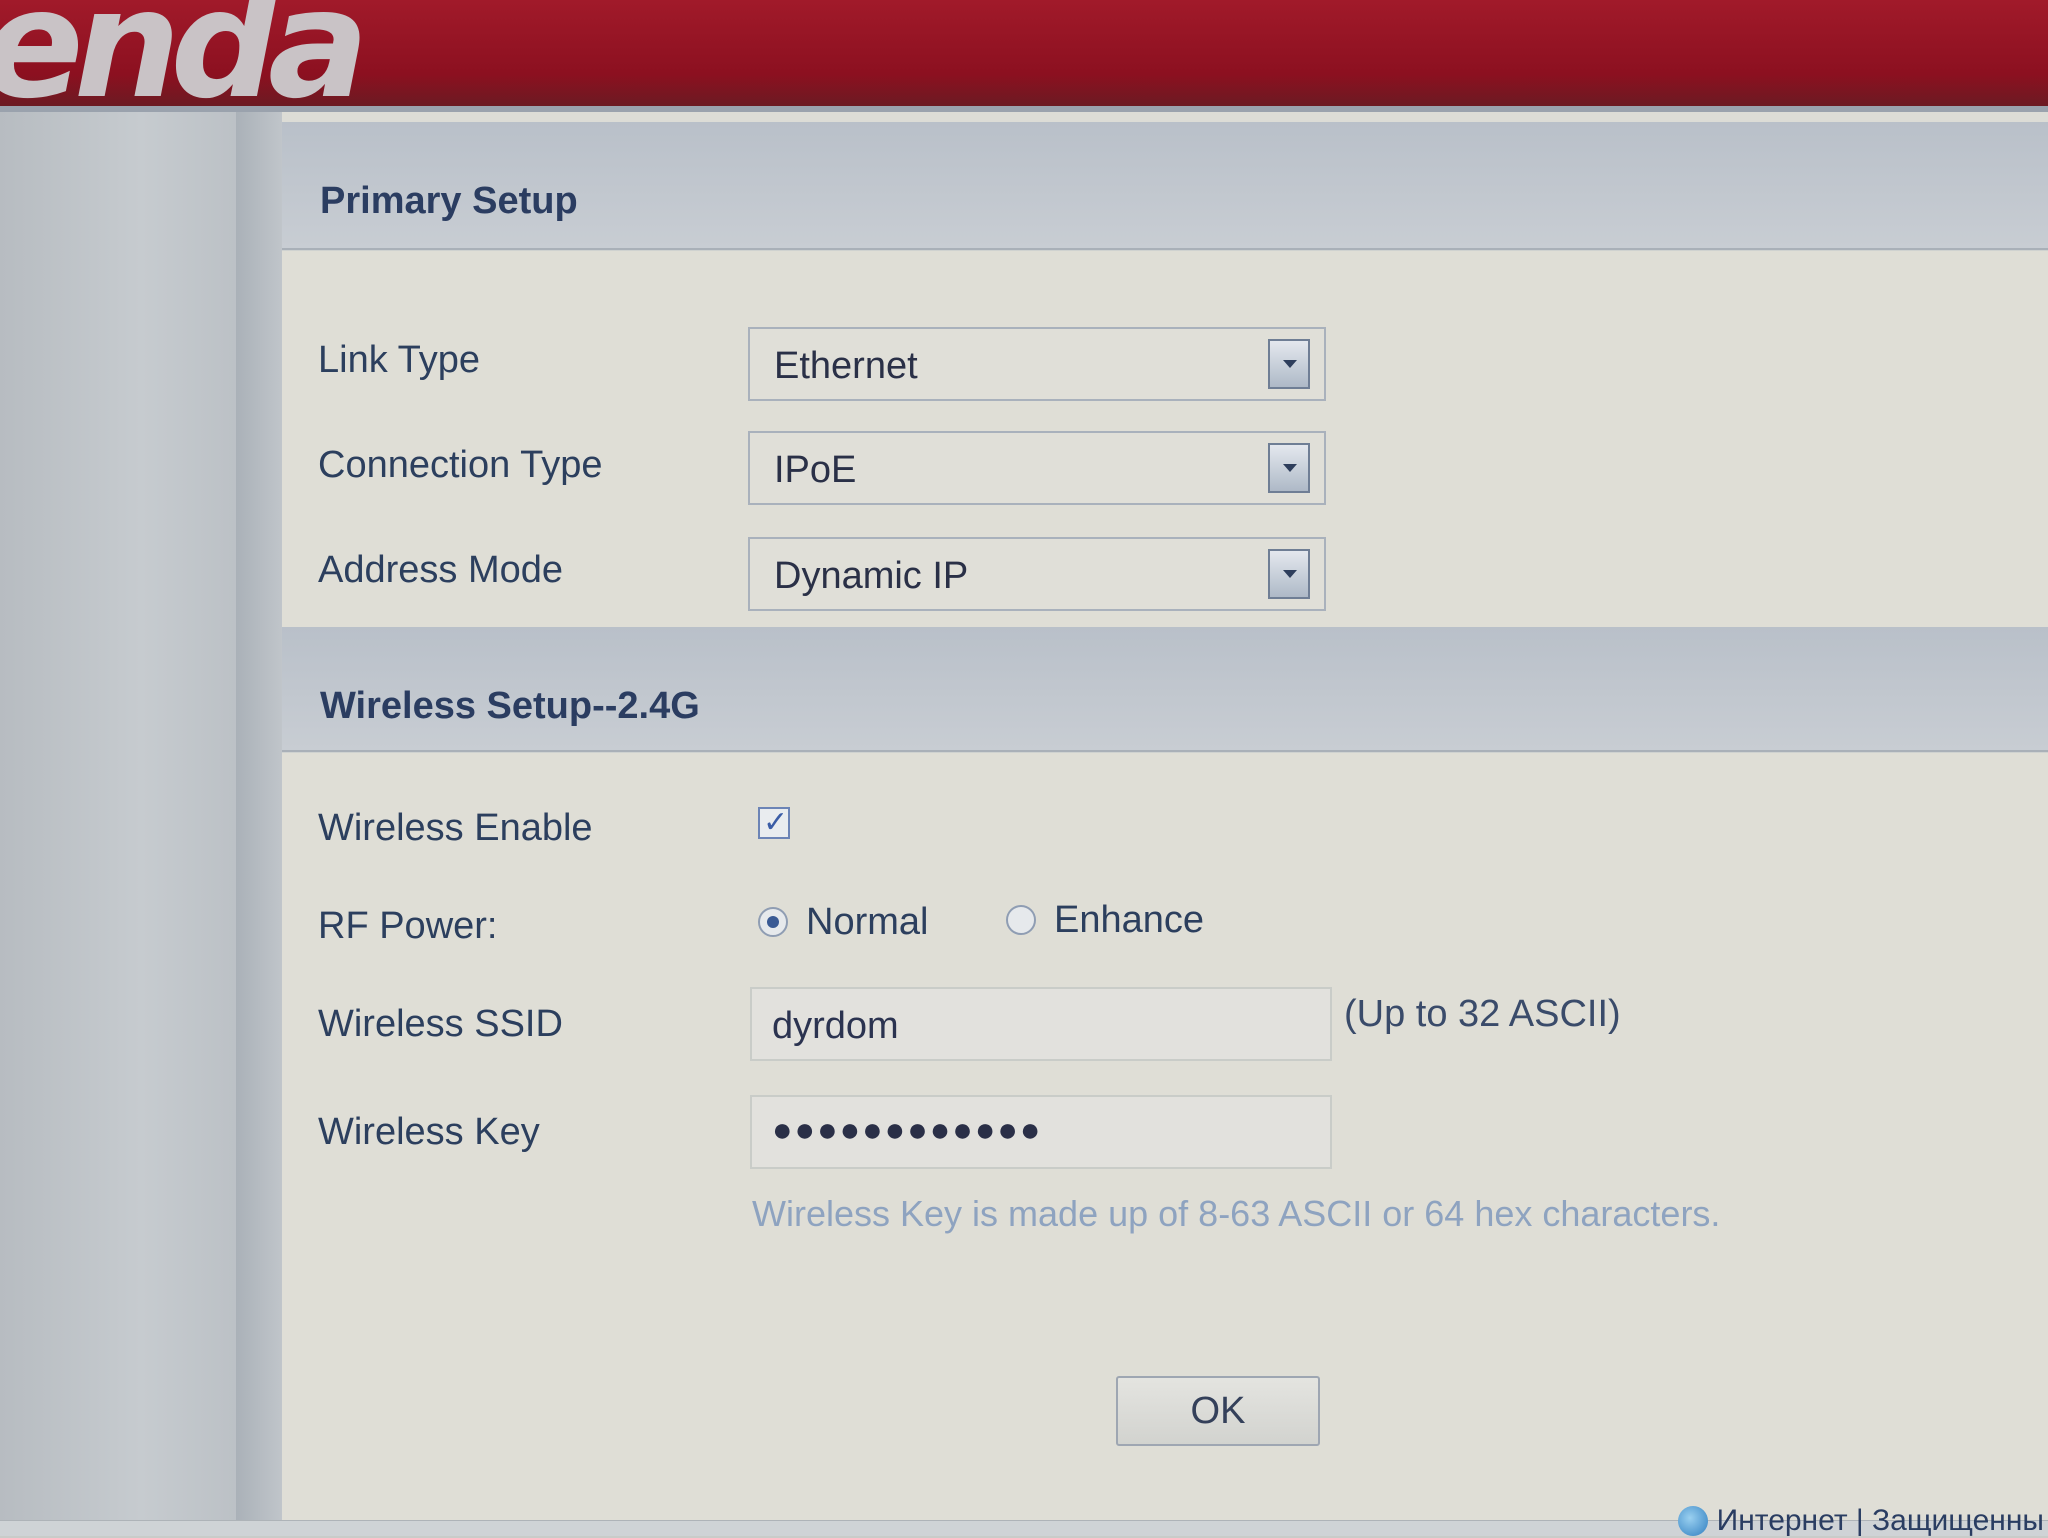 The height and width of the screenshot is (1538, 2048). I want to click on rf-power-normal-label: Normal, so click(867, 922).